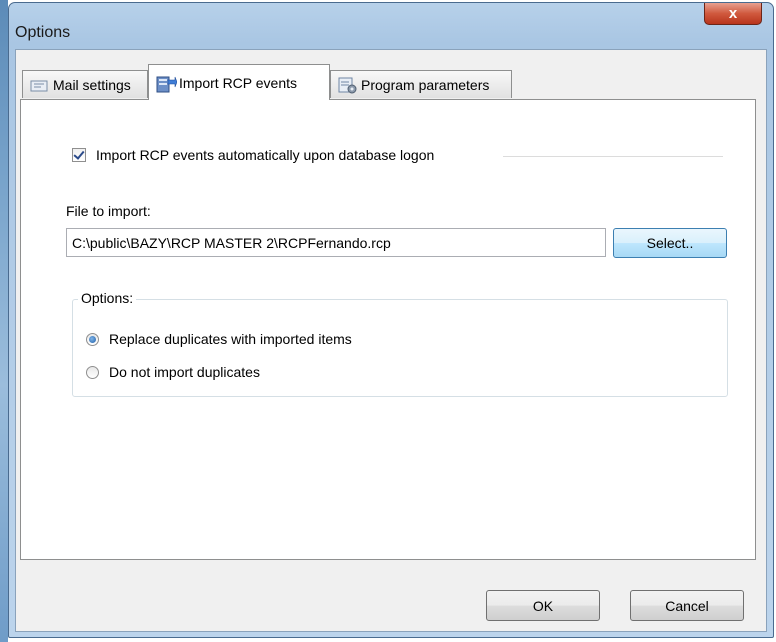 The width and height of the screenshot is (776, 642). I want to click on radio-do-not-import-duplicates: Do not import duplicates, so click(173, 372).